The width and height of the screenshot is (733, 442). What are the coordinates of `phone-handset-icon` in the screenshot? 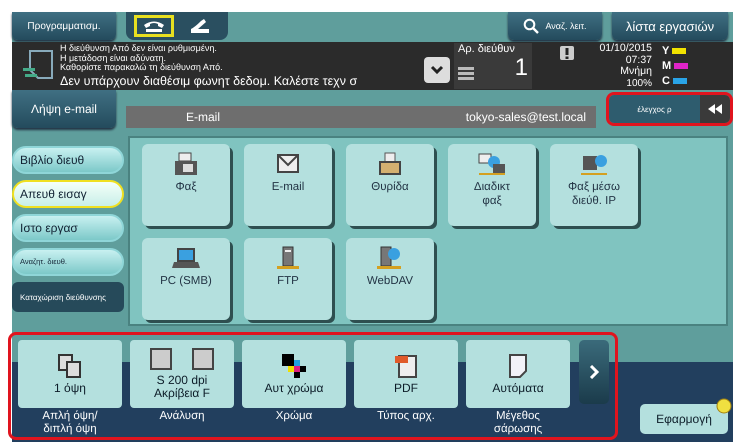 It's located at (154, 26).